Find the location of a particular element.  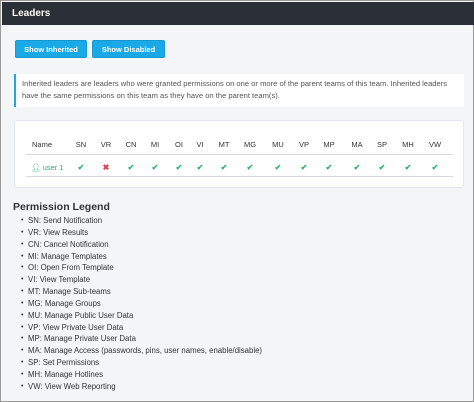

legend-item: VP: View Private User Data is located at coordinates (141, 328).